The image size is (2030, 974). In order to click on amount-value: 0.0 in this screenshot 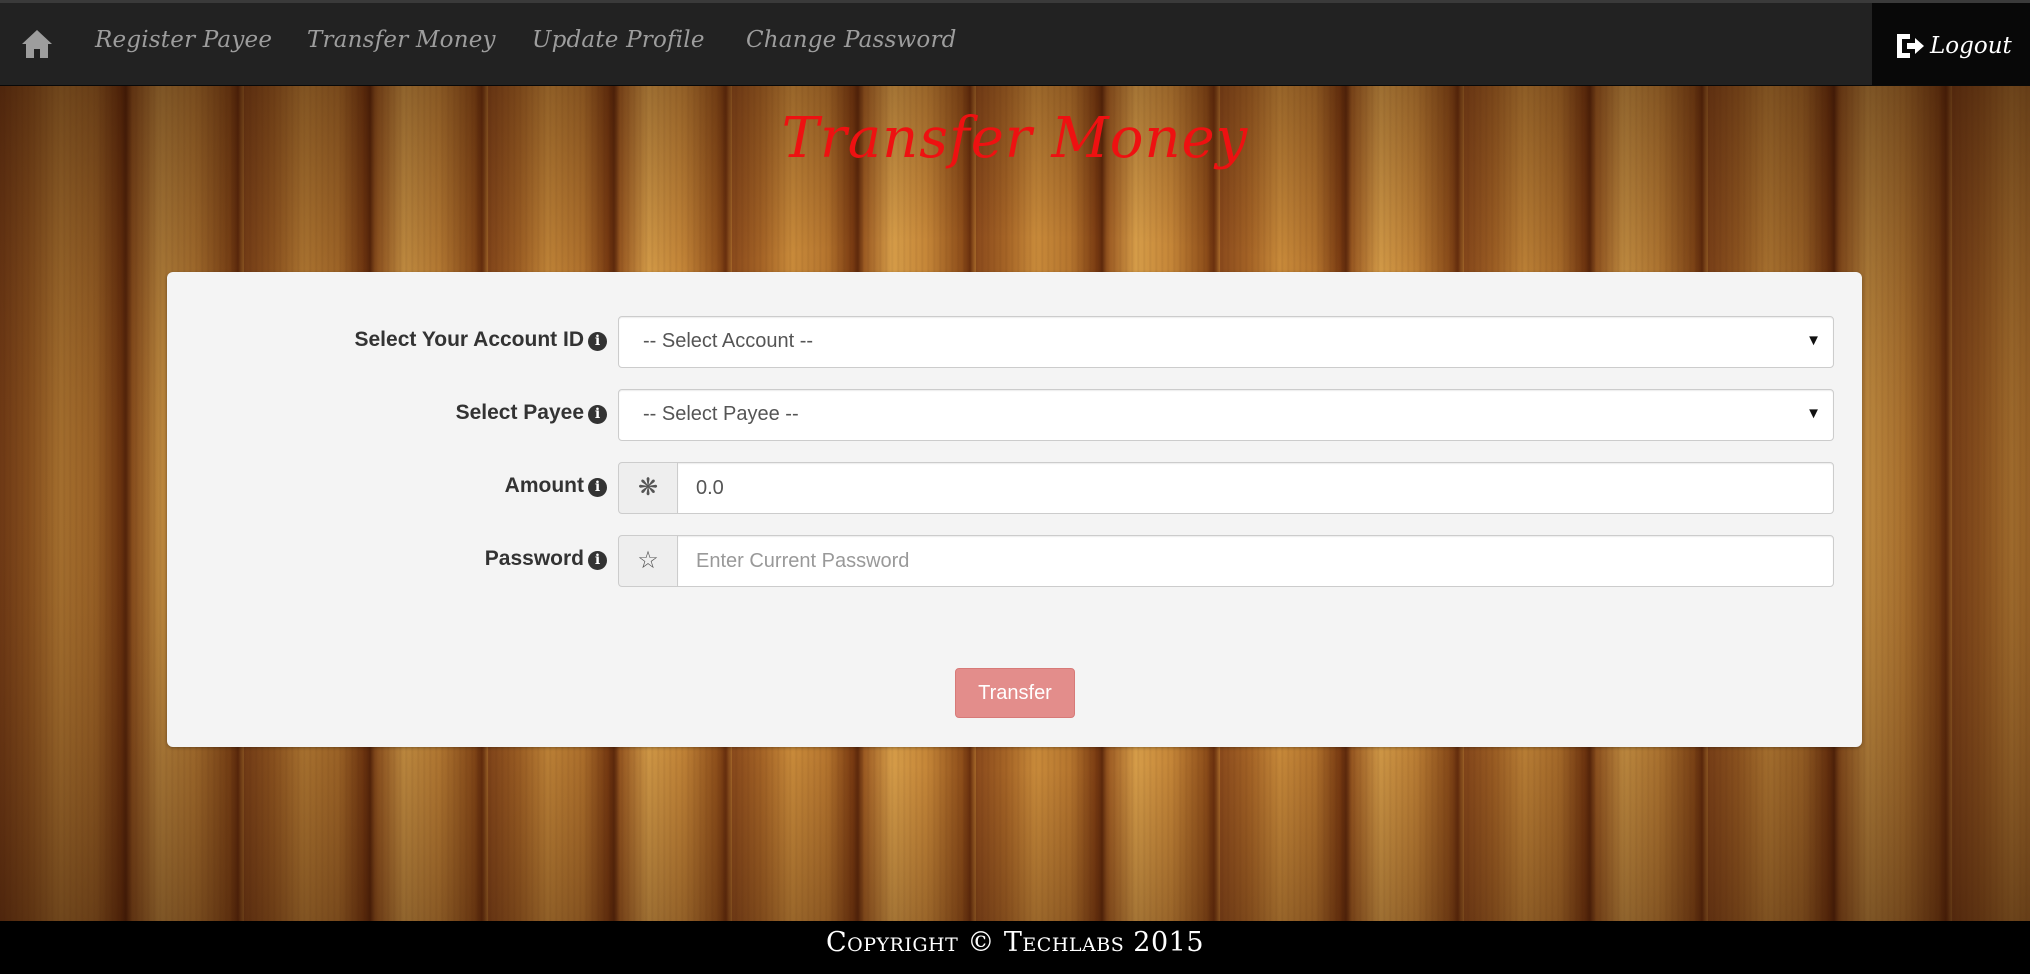, I will do `click(710, 488)`.